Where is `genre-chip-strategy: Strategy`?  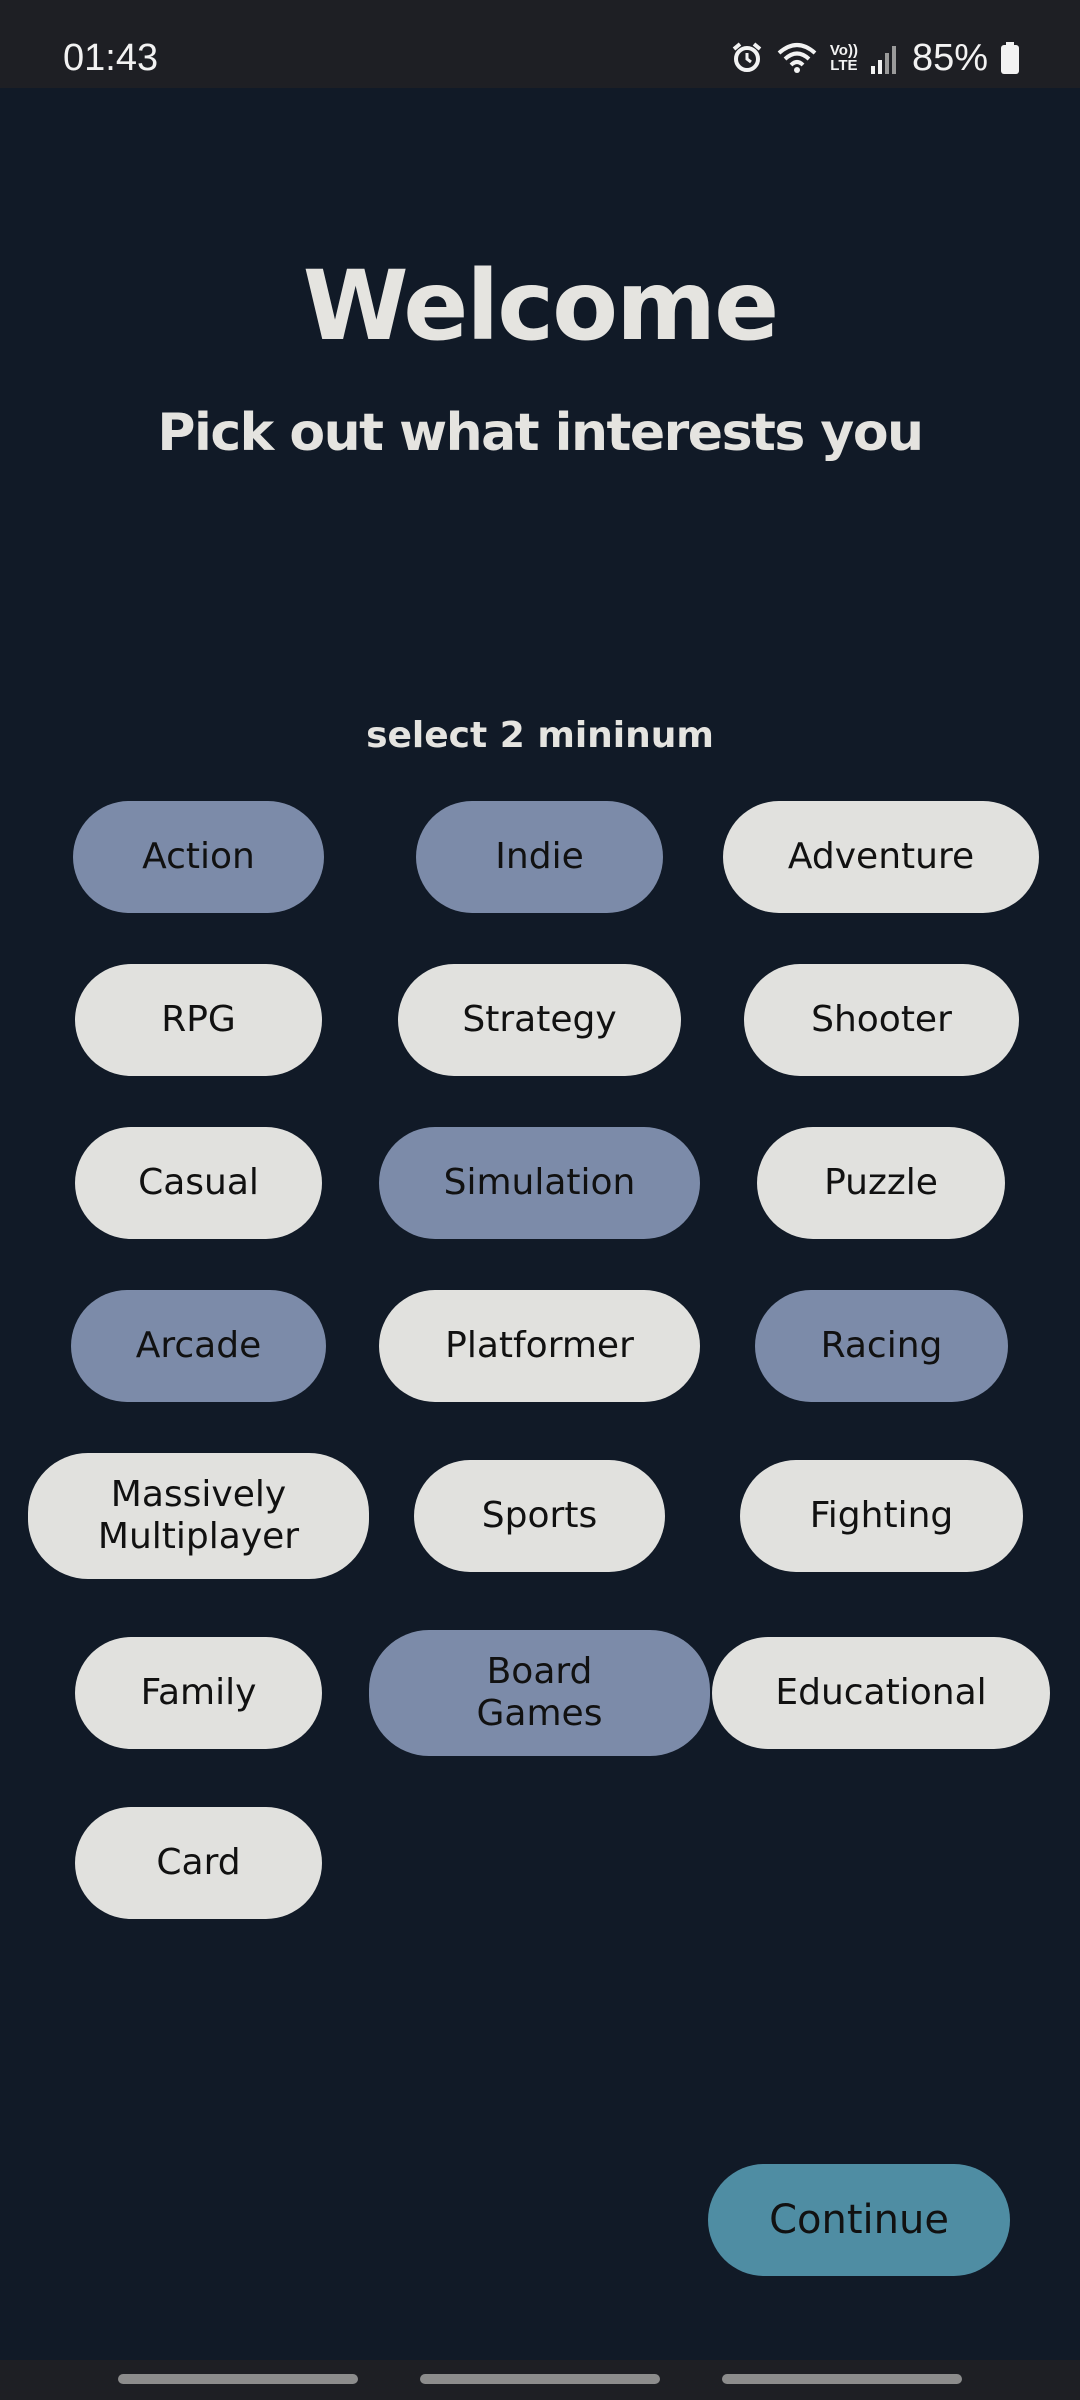 genre-chip-strategy: Strategy is located at coordinates (539, 1020).